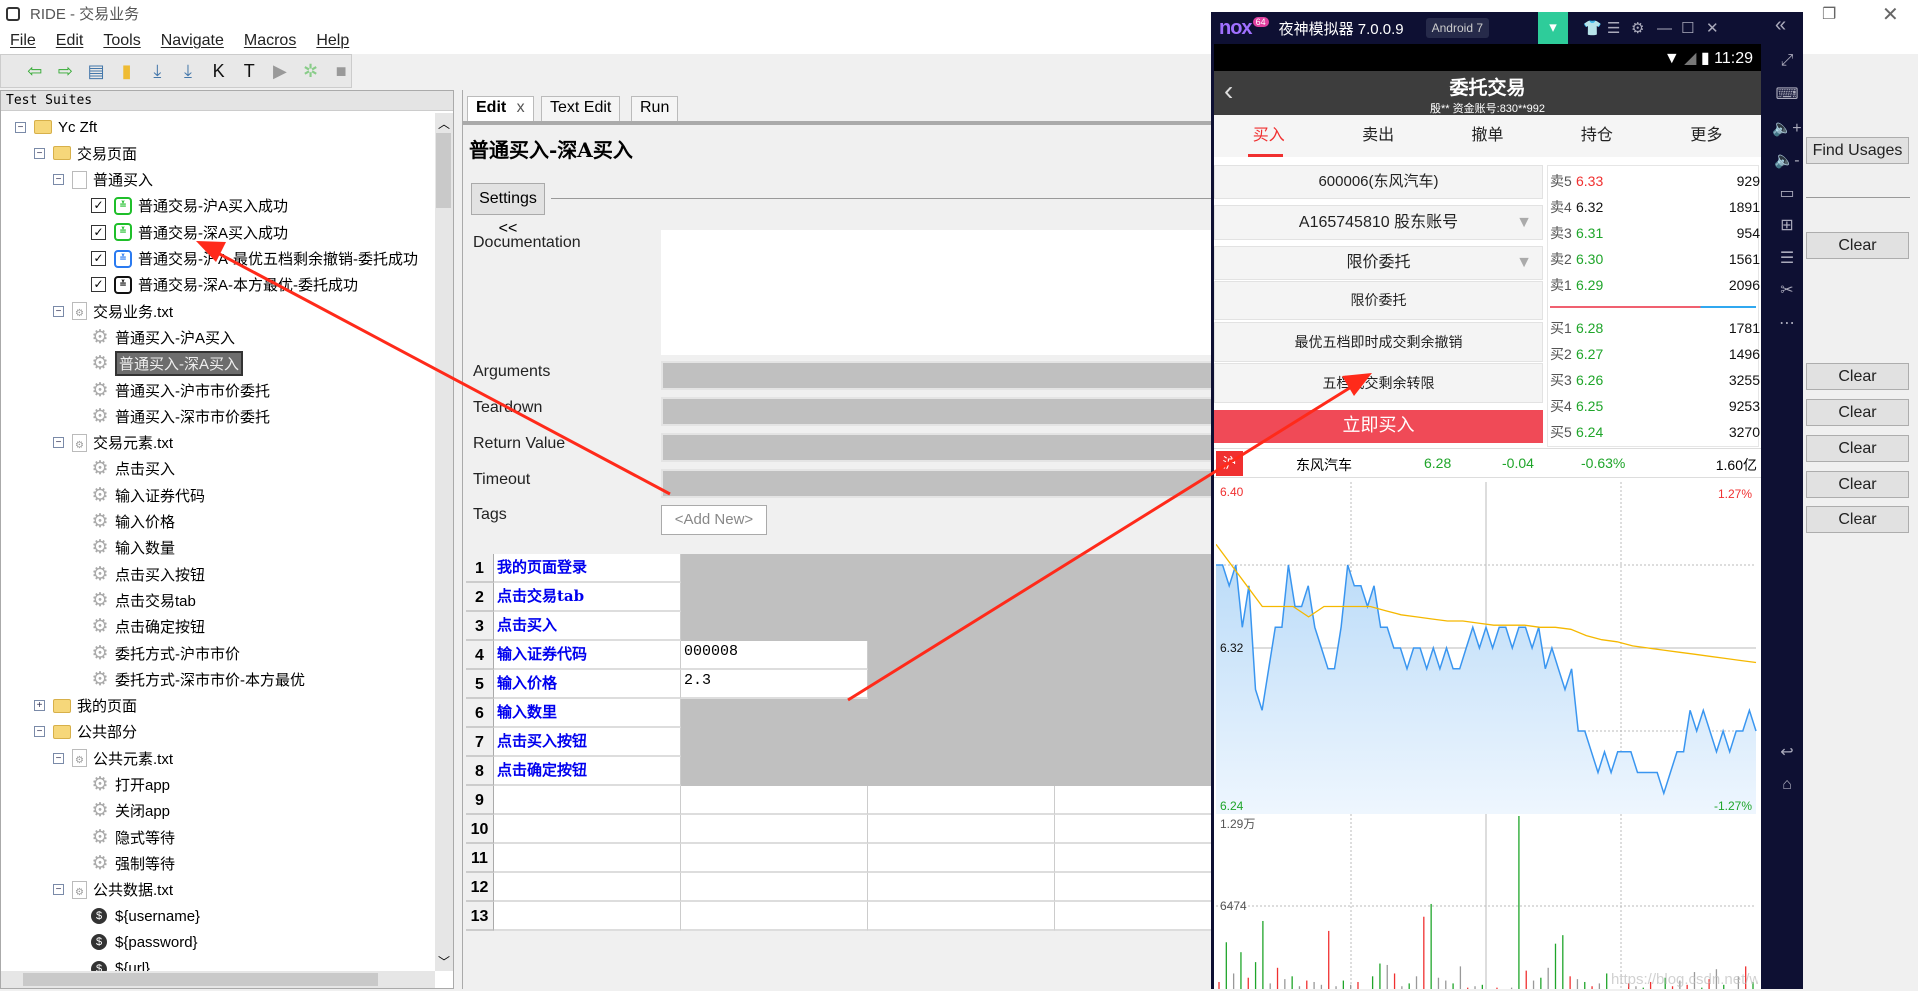 Image resolution: width=1918 pixels, height=991 pixels. Describe the element at coordinates (1712, 28) in the screenshot. I see `nox-close-icon: ✕` at that location.